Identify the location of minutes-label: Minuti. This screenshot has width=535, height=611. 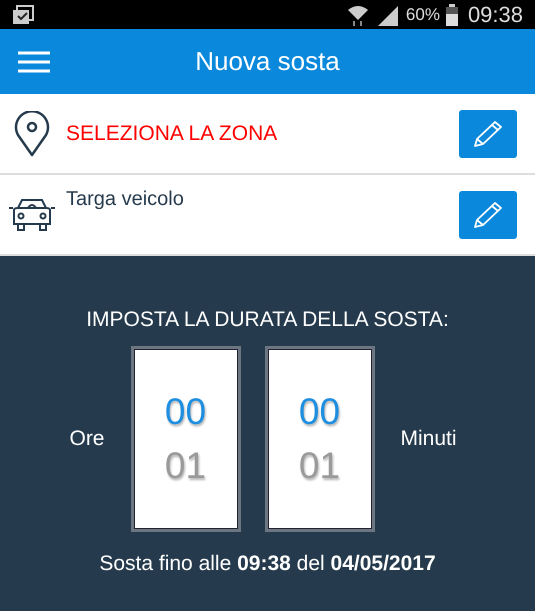
(429, 439).